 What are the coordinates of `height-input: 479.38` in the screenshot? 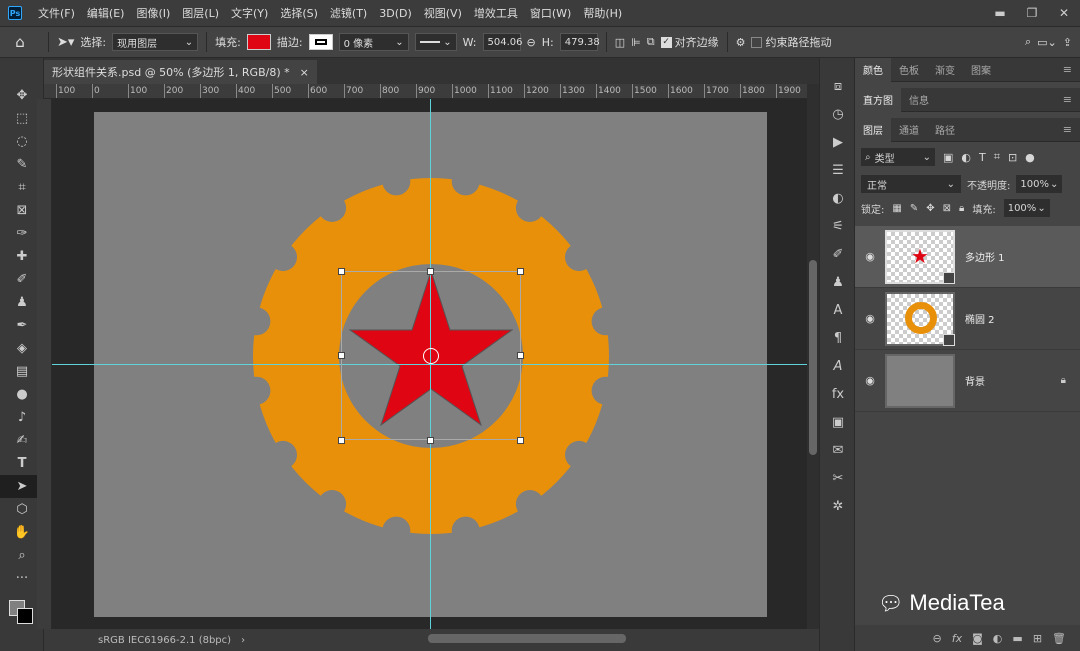 It's located at (579, 42).